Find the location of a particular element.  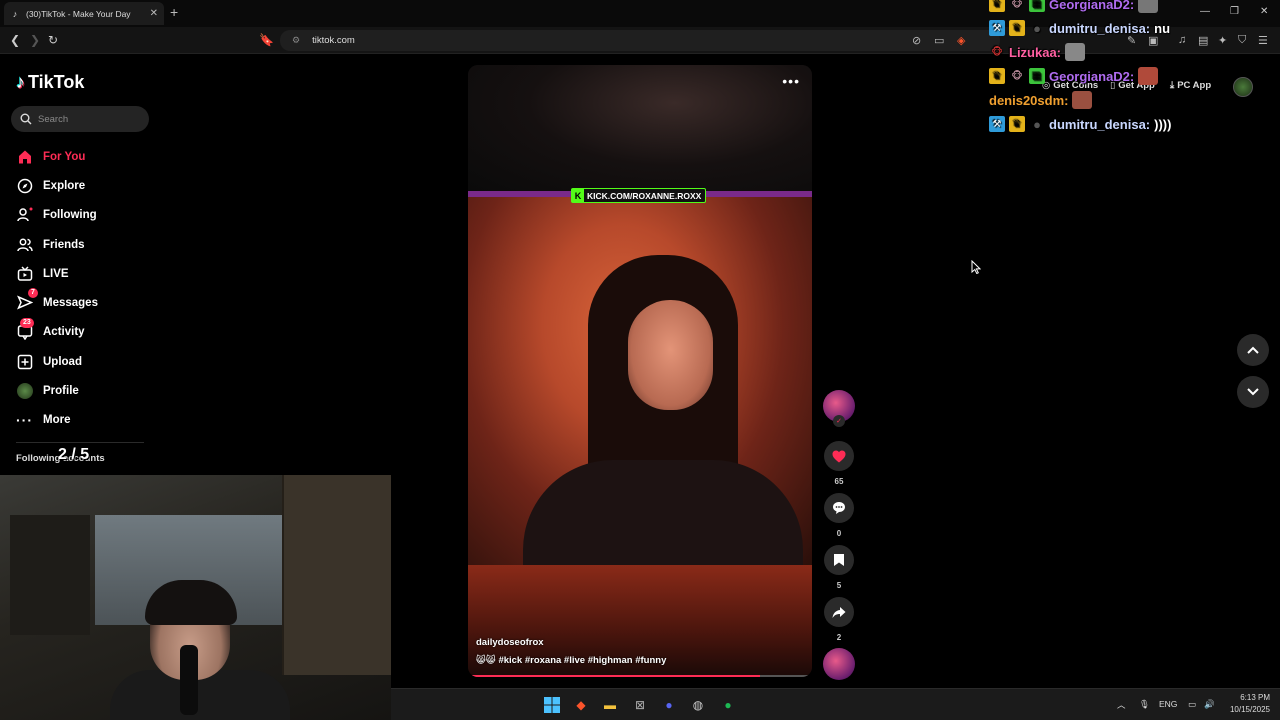

stream-counter-overlay: 2 / 5 is located at coordinates (74, 454).